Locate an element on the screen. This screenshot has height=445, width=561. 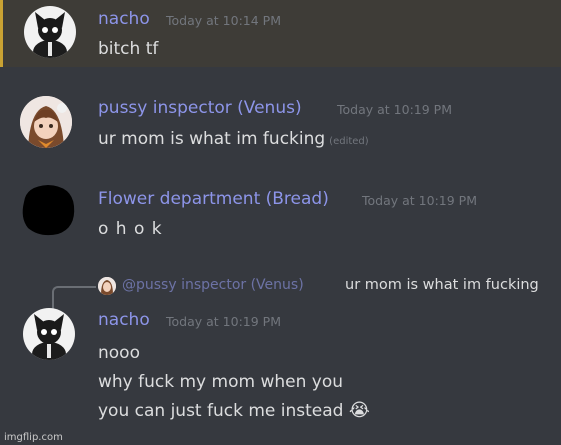
reply-text: ur mom is what im fucking is located at coordinates (442, 285).